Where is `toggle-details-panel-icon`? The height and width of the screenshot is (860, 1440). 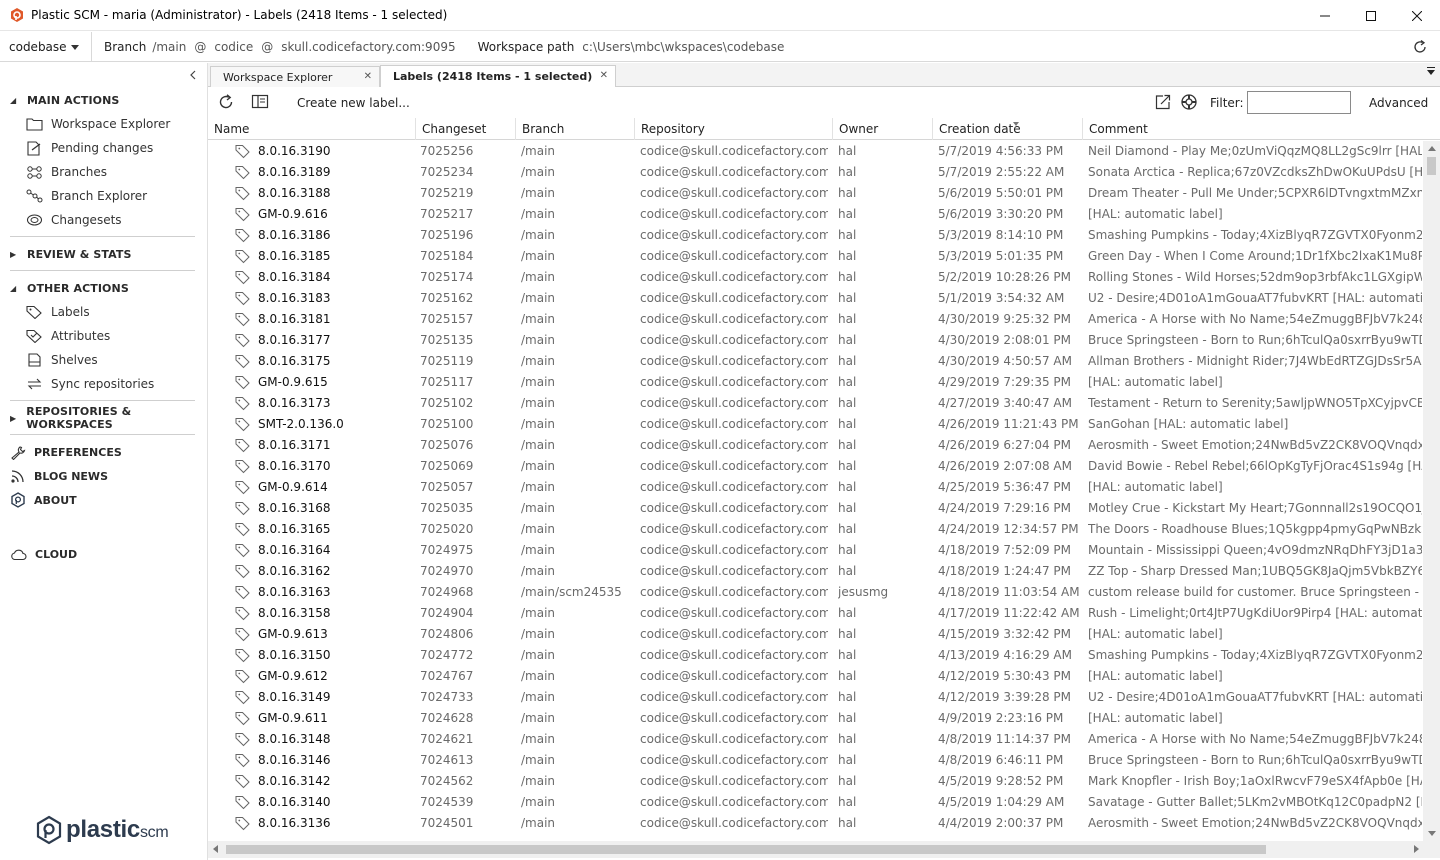 toggle-details-panel-icon is located at coordinates (260, 102).